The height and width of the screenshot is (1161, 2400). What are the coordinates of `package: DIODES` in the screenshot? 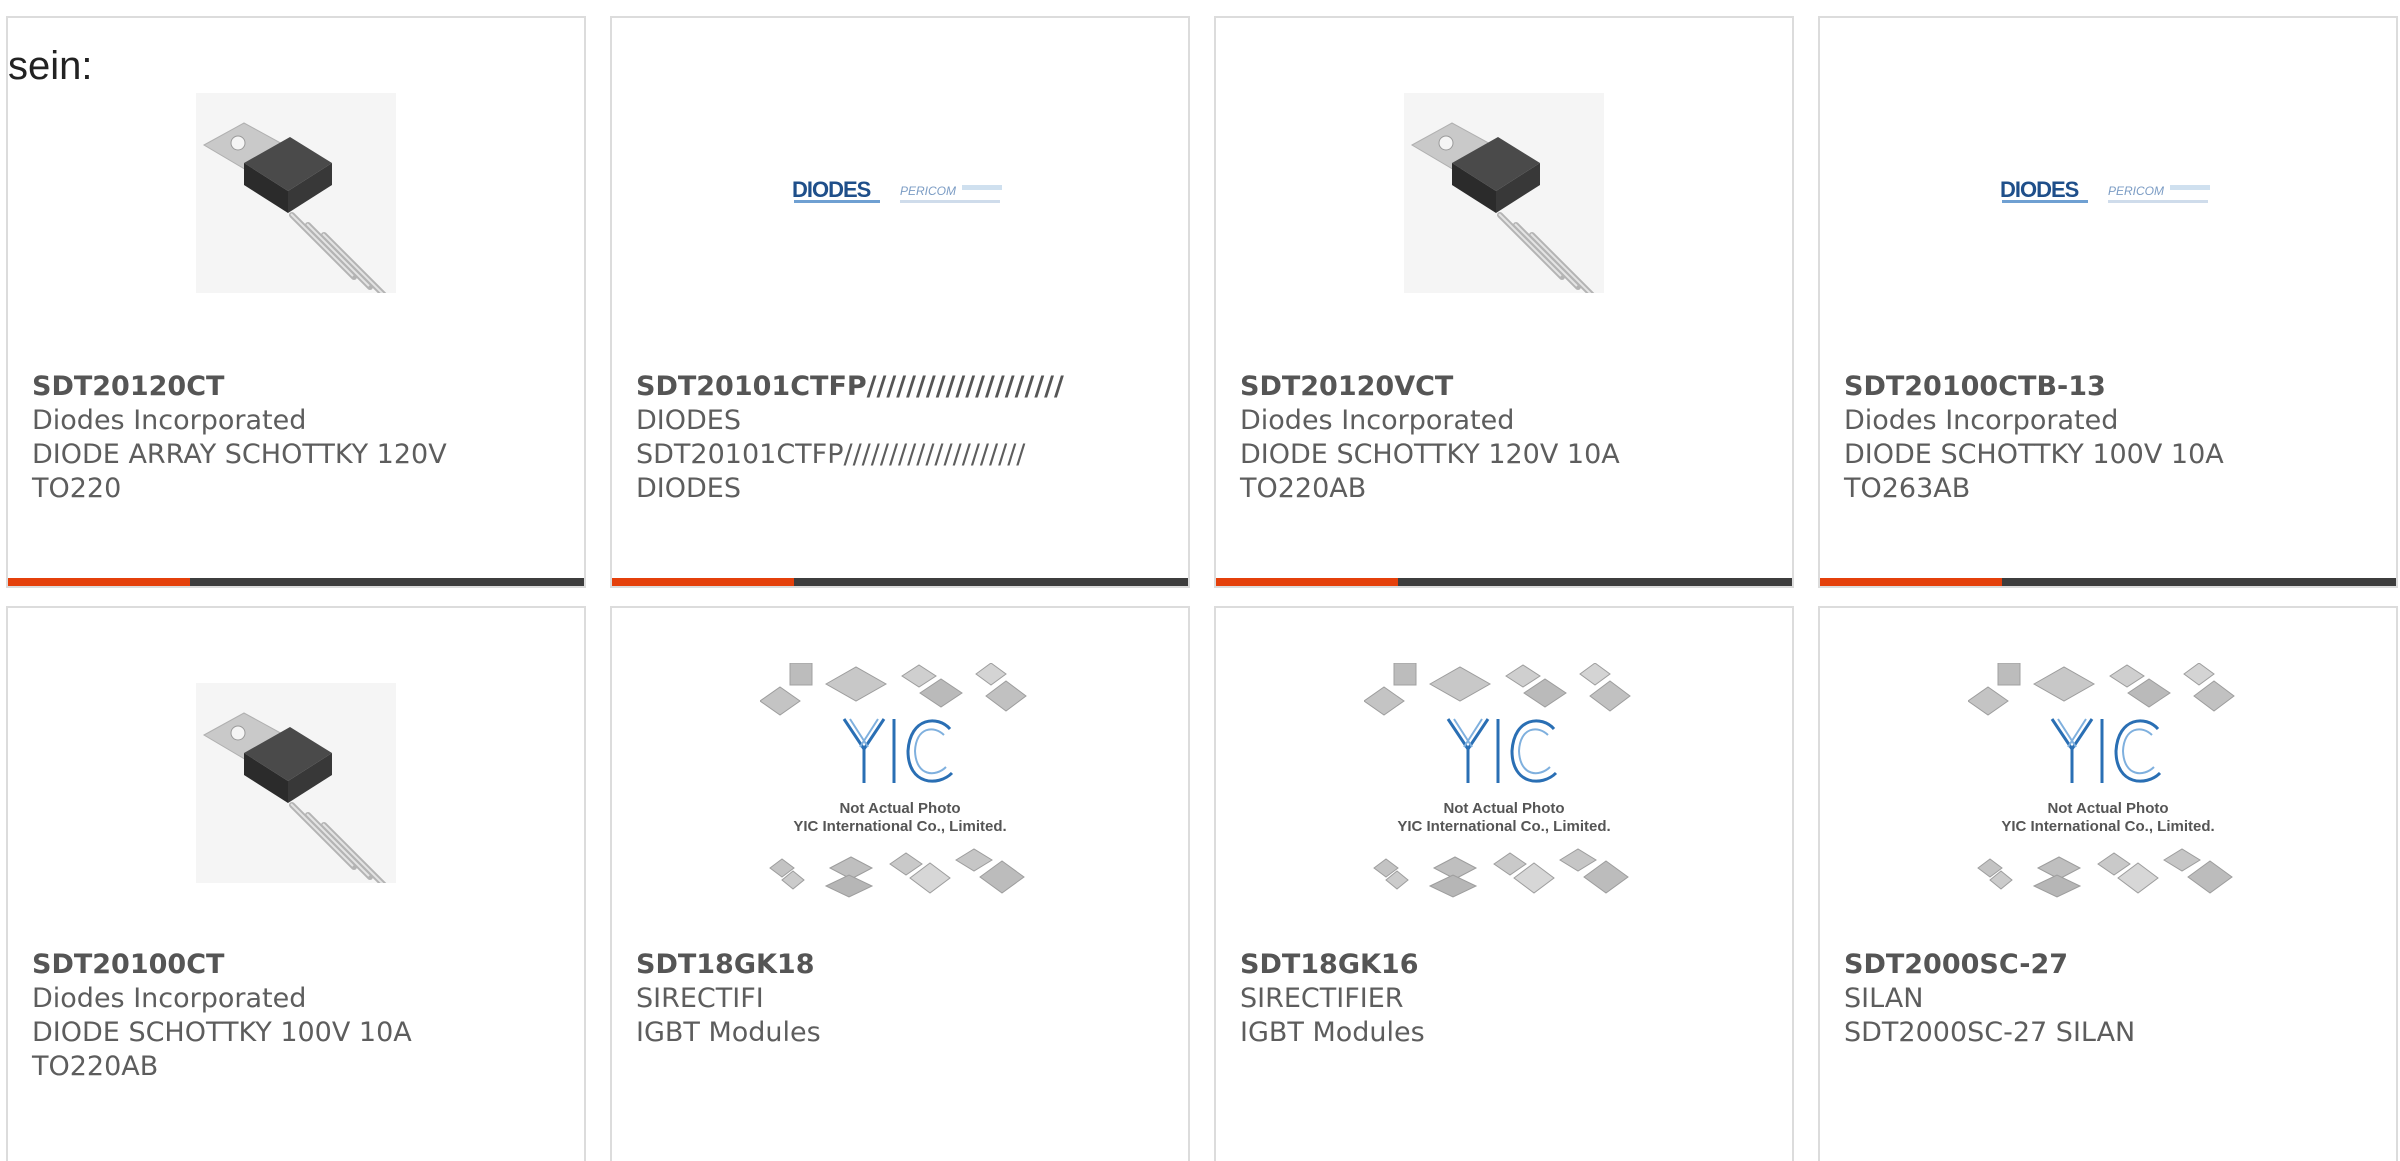 It's located at (688, 488).